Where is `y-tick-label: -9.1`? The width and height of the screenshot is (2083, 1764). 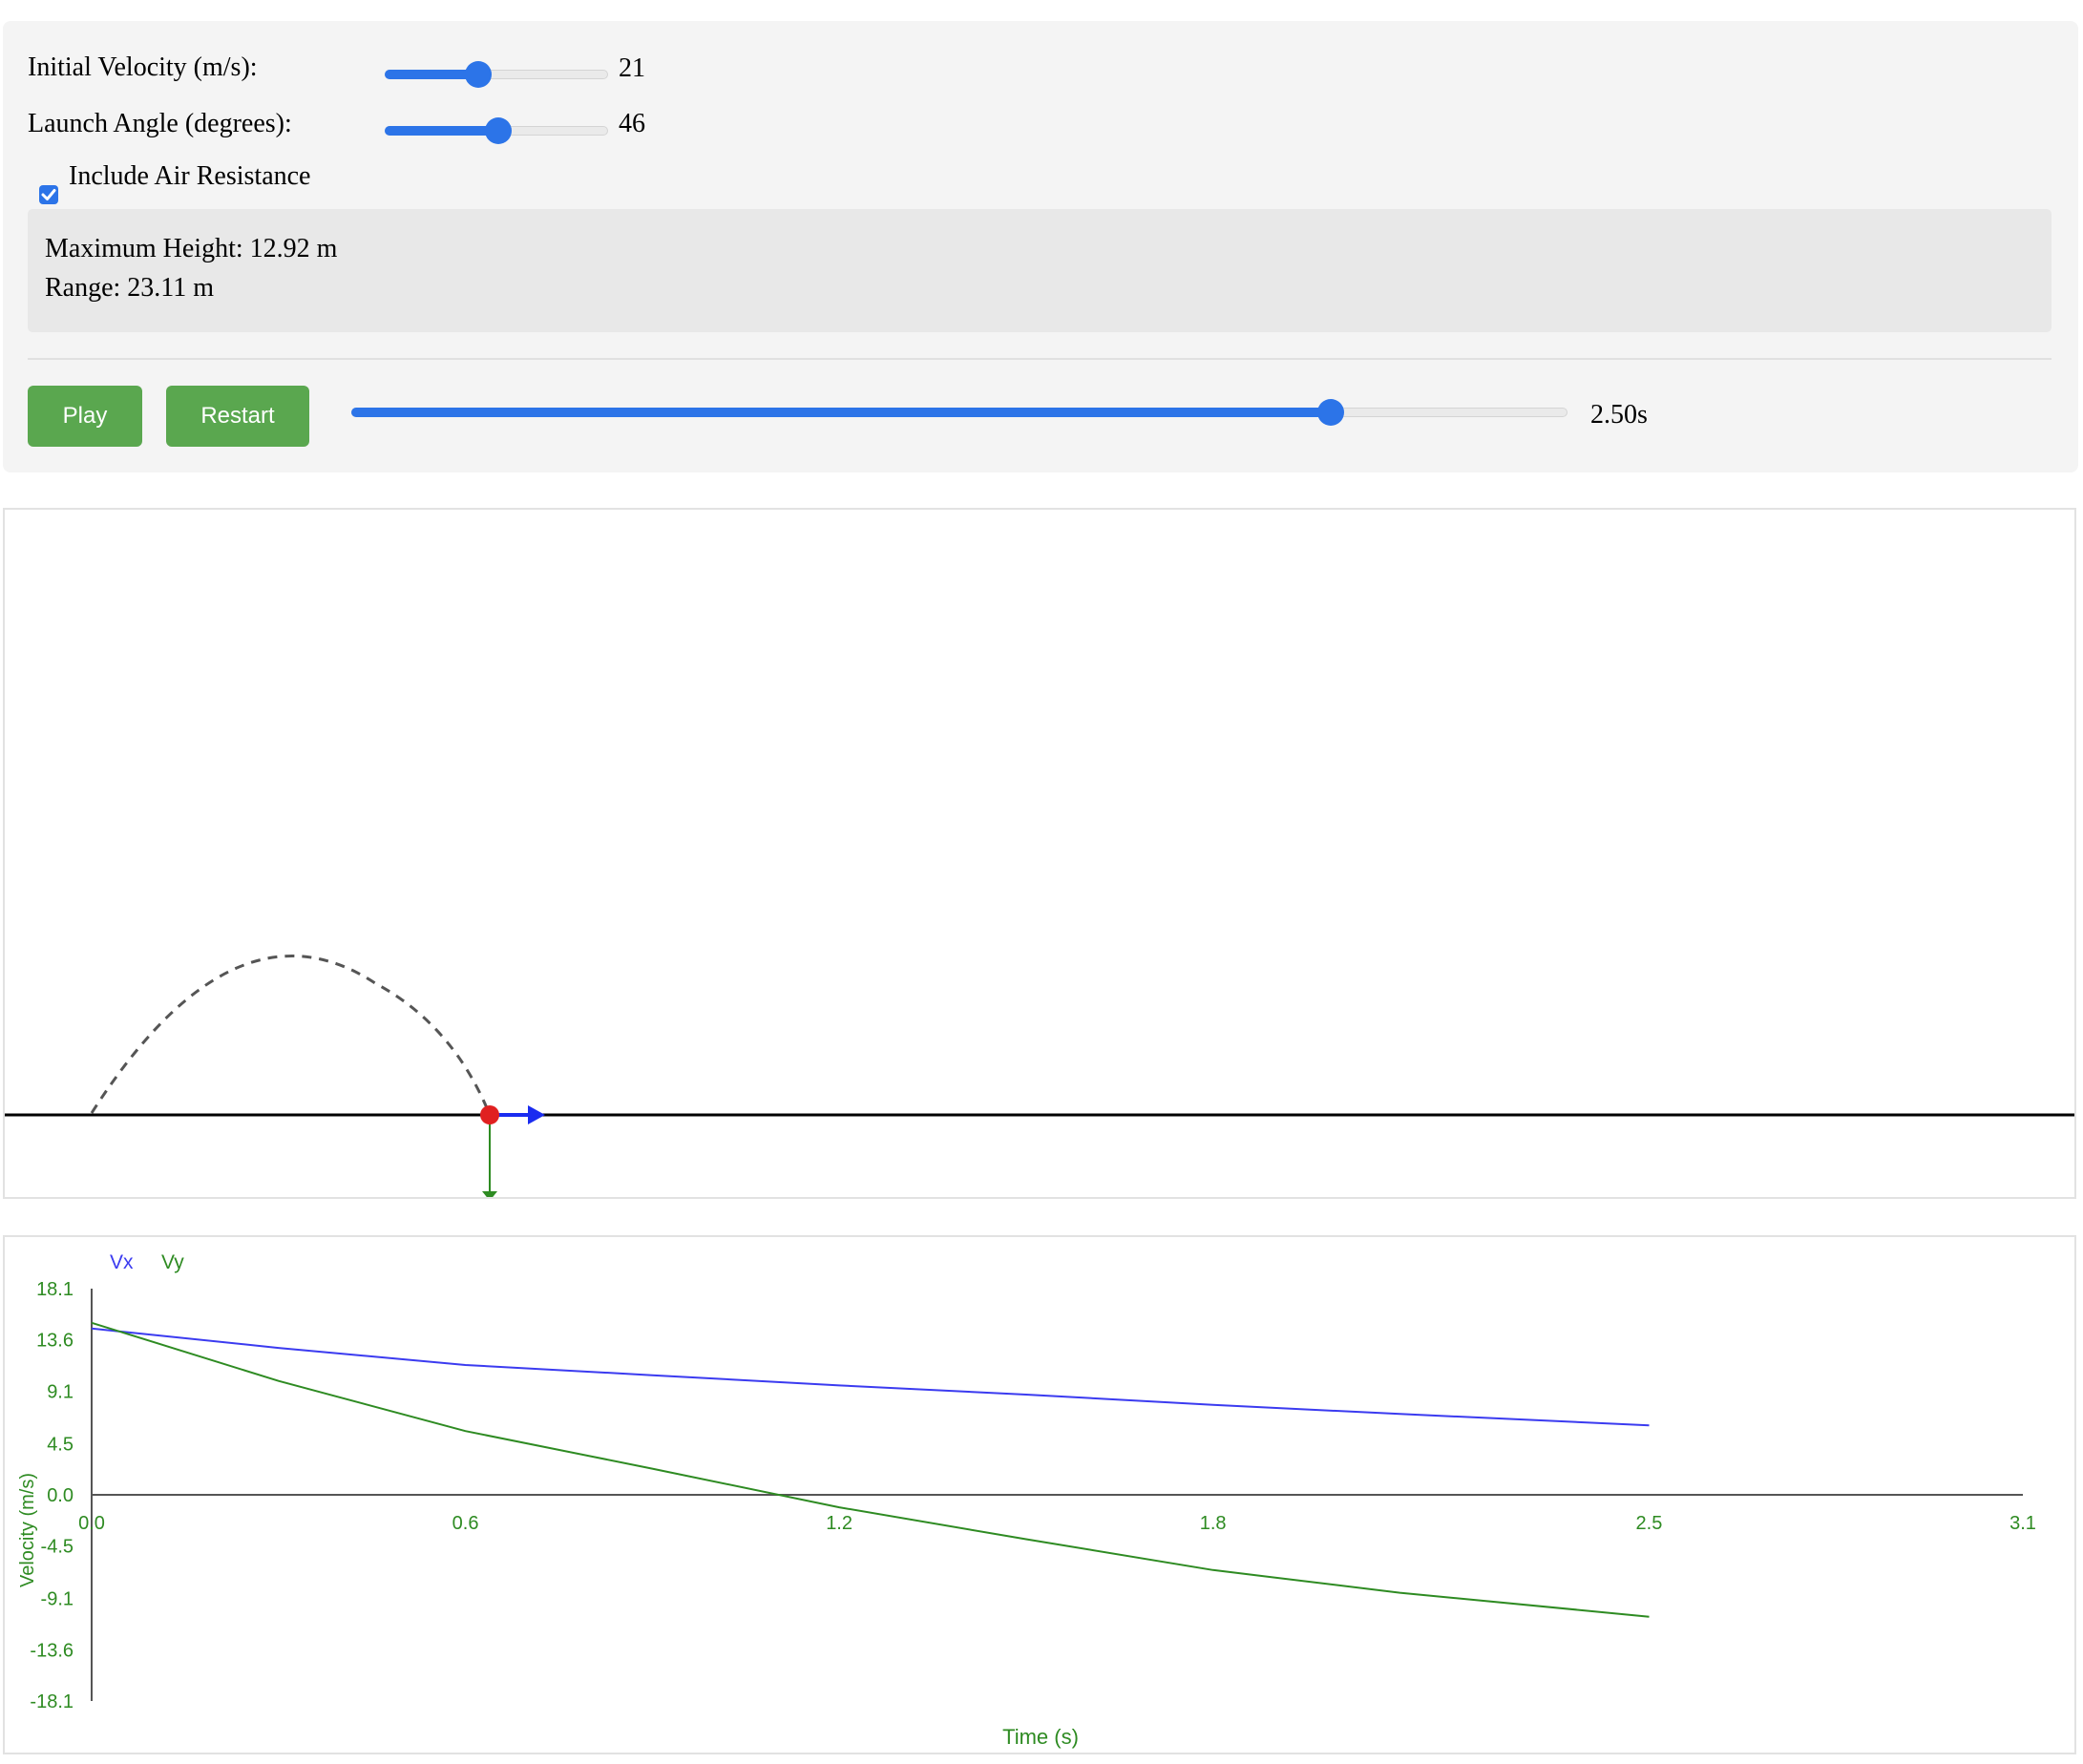 y-tick-label: -9.1 is located at coordinates (58, 1600).